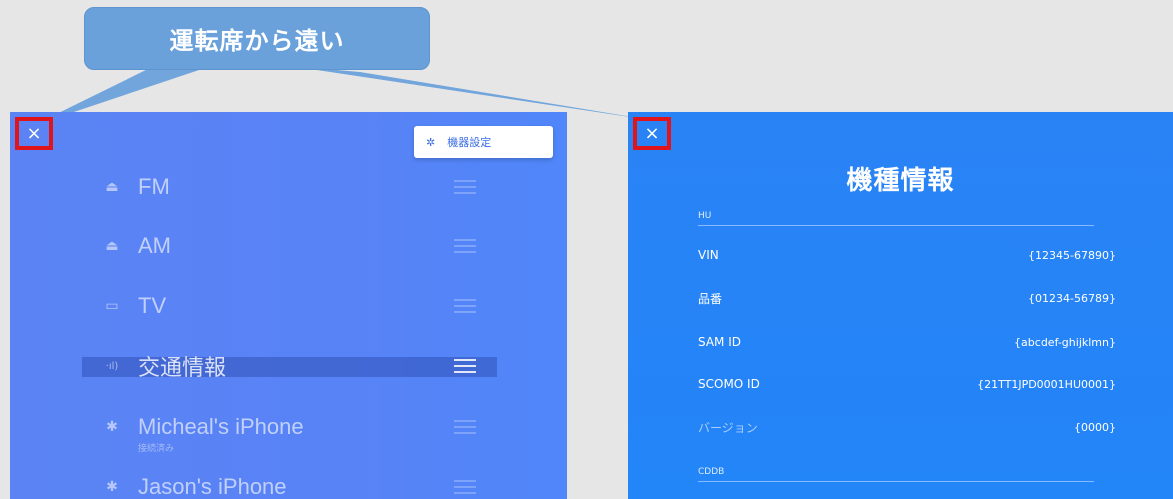 The width and height of the screenshot is (1173, 499). I want to click on source-label: AM, so click(154, 245).